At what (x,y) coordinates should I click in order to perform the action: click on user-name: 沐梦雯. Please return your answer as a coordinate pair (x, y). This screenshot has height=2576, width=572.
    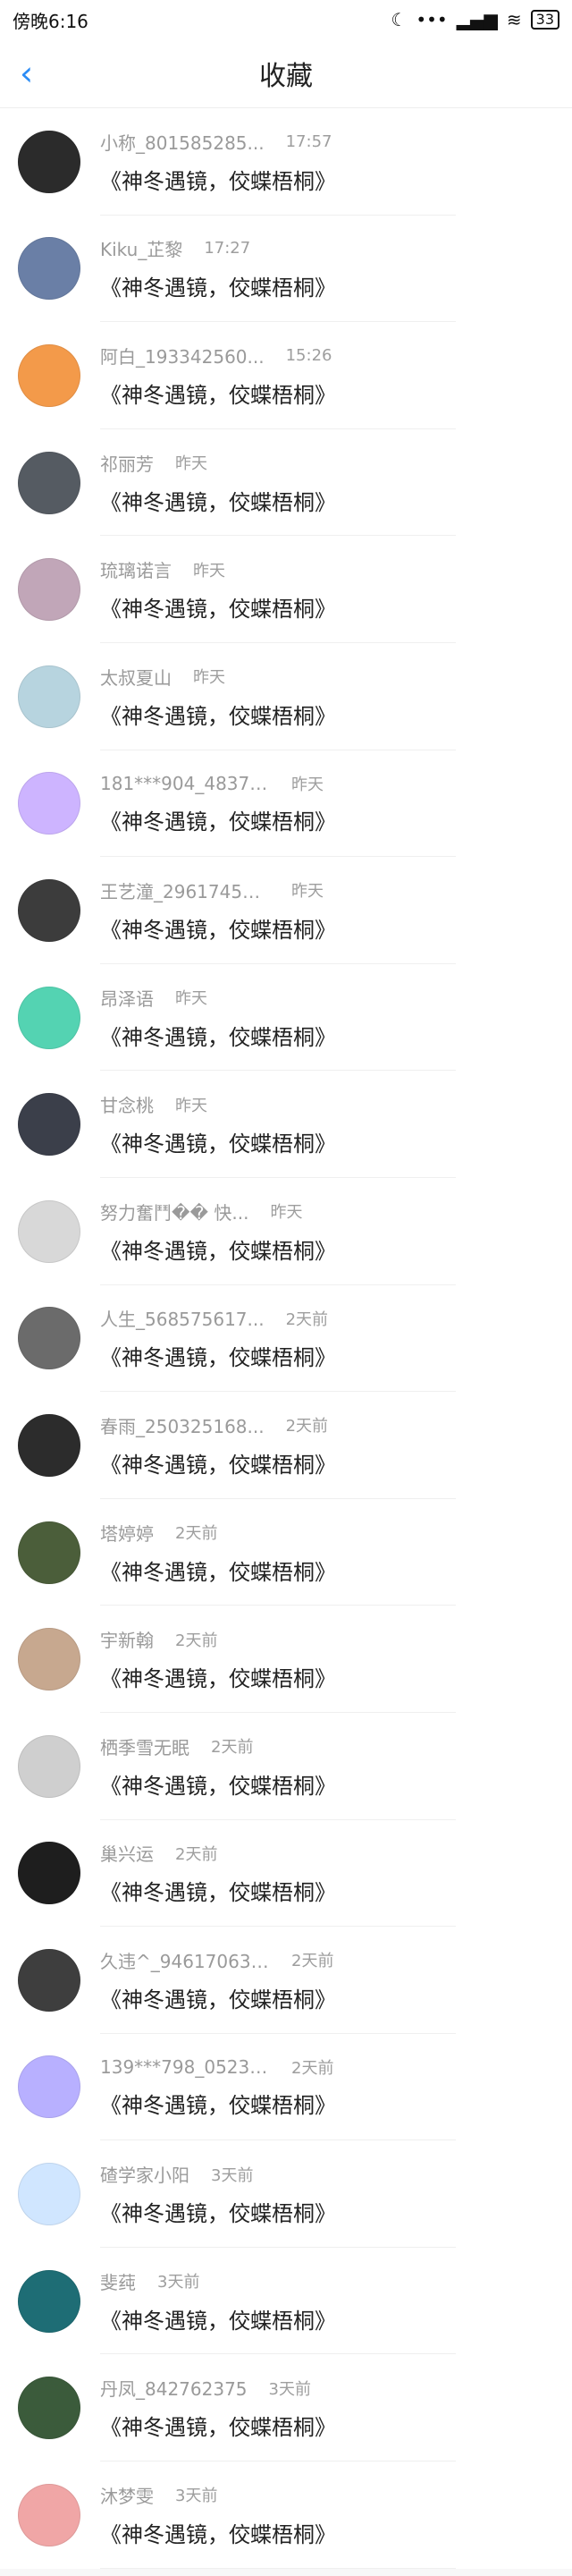
    Looking at the image, I should click on (127, 2495).